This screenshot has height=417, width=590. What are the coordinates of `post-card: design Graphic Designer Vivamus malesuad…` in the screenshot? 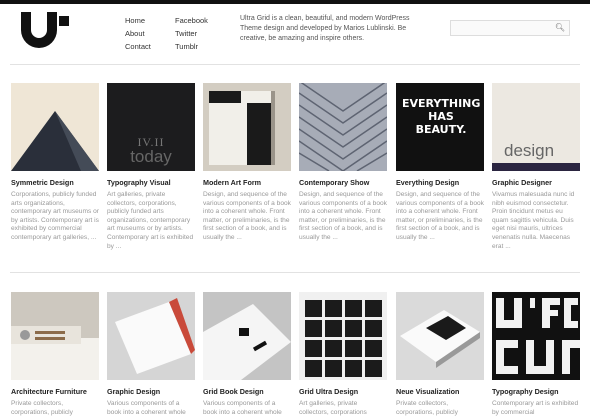 It's located at (536, 167).